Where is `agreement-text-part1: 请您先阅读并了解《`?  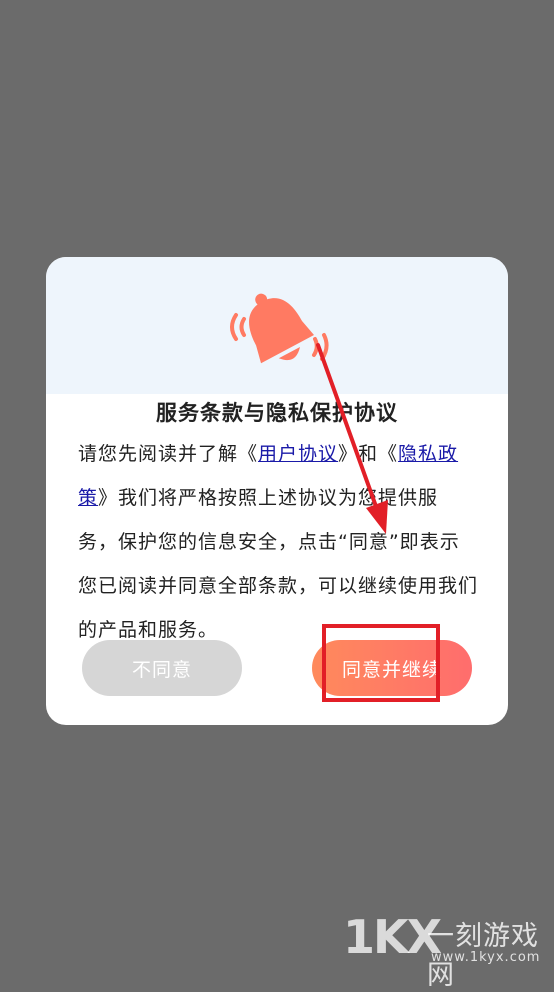 agreement-text-part1: 请您先阅读并了解《 is located at coordinates (168, 454).